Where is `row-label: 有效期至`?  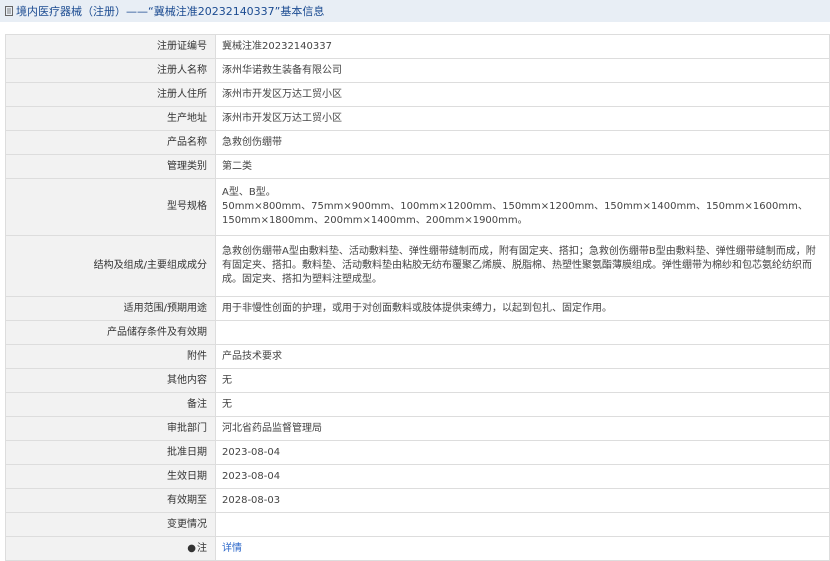 row-label: 有效期至 is located at coordinates (110, 500).